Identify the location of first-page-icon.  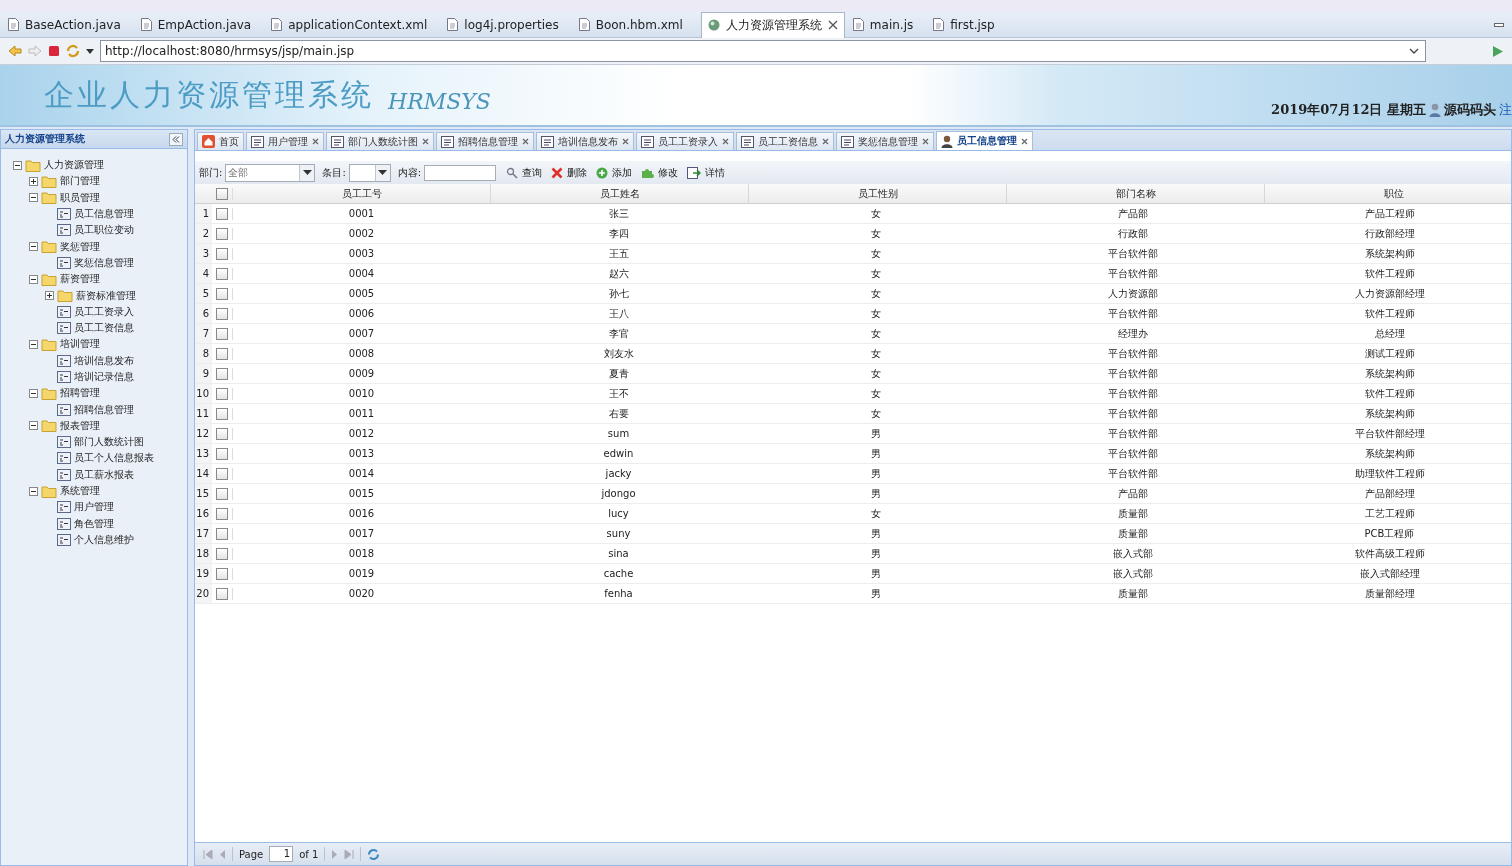
(208, 854).